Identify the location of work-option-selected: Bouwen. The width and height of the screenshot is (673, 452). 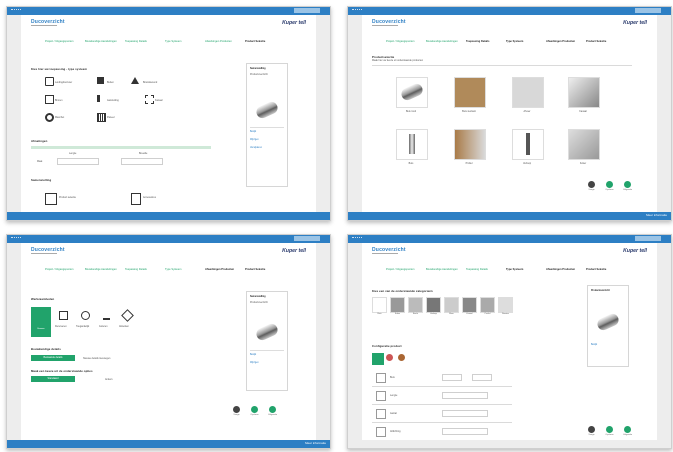
(41, 322).